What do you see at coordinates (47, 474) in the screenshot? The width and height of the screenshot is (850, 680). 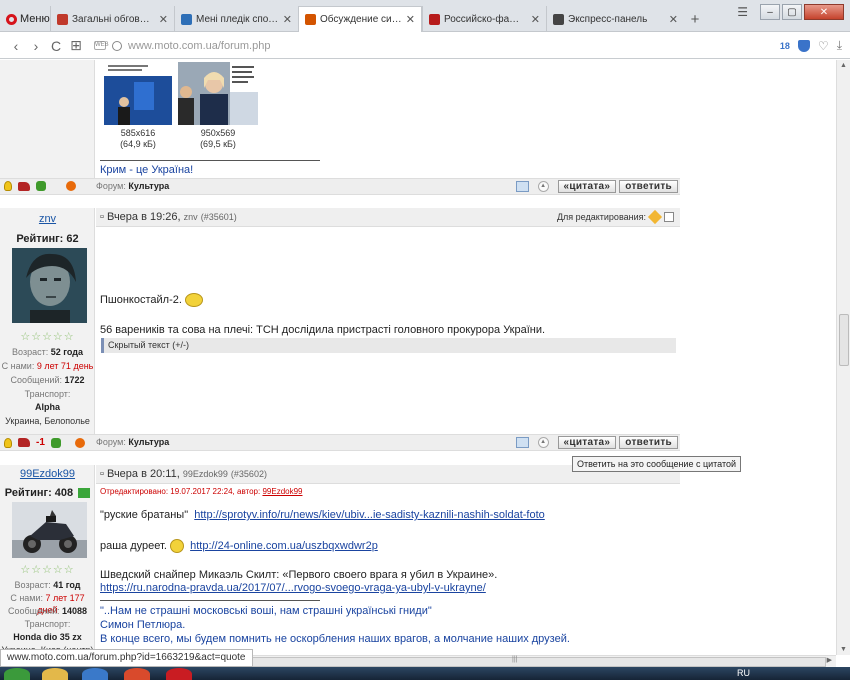 I see `post-author-username: 99Ezdok99` at bounding box center [47, 474].